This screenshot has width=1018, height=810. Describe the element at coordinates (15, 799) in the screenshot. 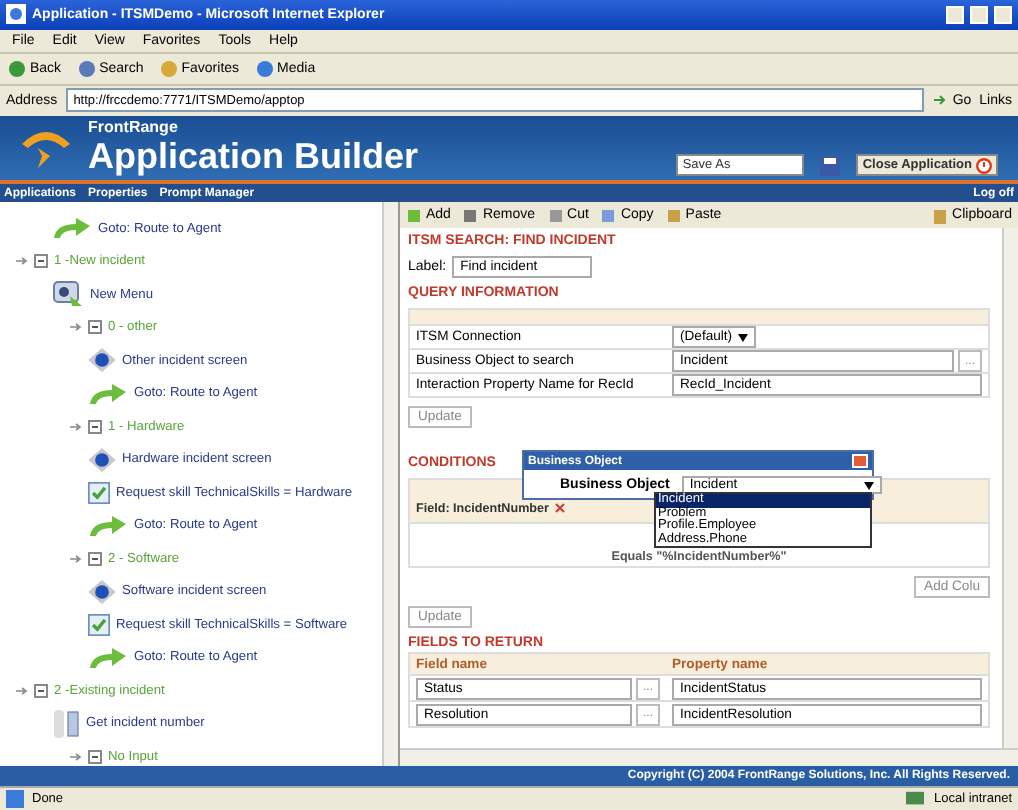

I see `page-icon` at that location.